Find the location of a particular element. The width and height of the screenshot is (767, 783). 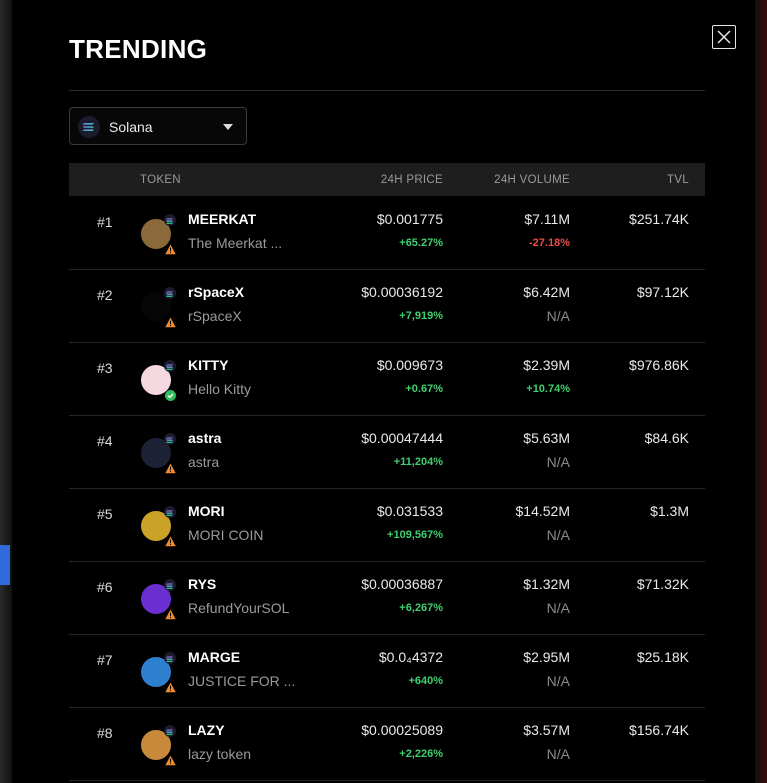

token-volume: $5.63M is located at coordinates (546, 438).